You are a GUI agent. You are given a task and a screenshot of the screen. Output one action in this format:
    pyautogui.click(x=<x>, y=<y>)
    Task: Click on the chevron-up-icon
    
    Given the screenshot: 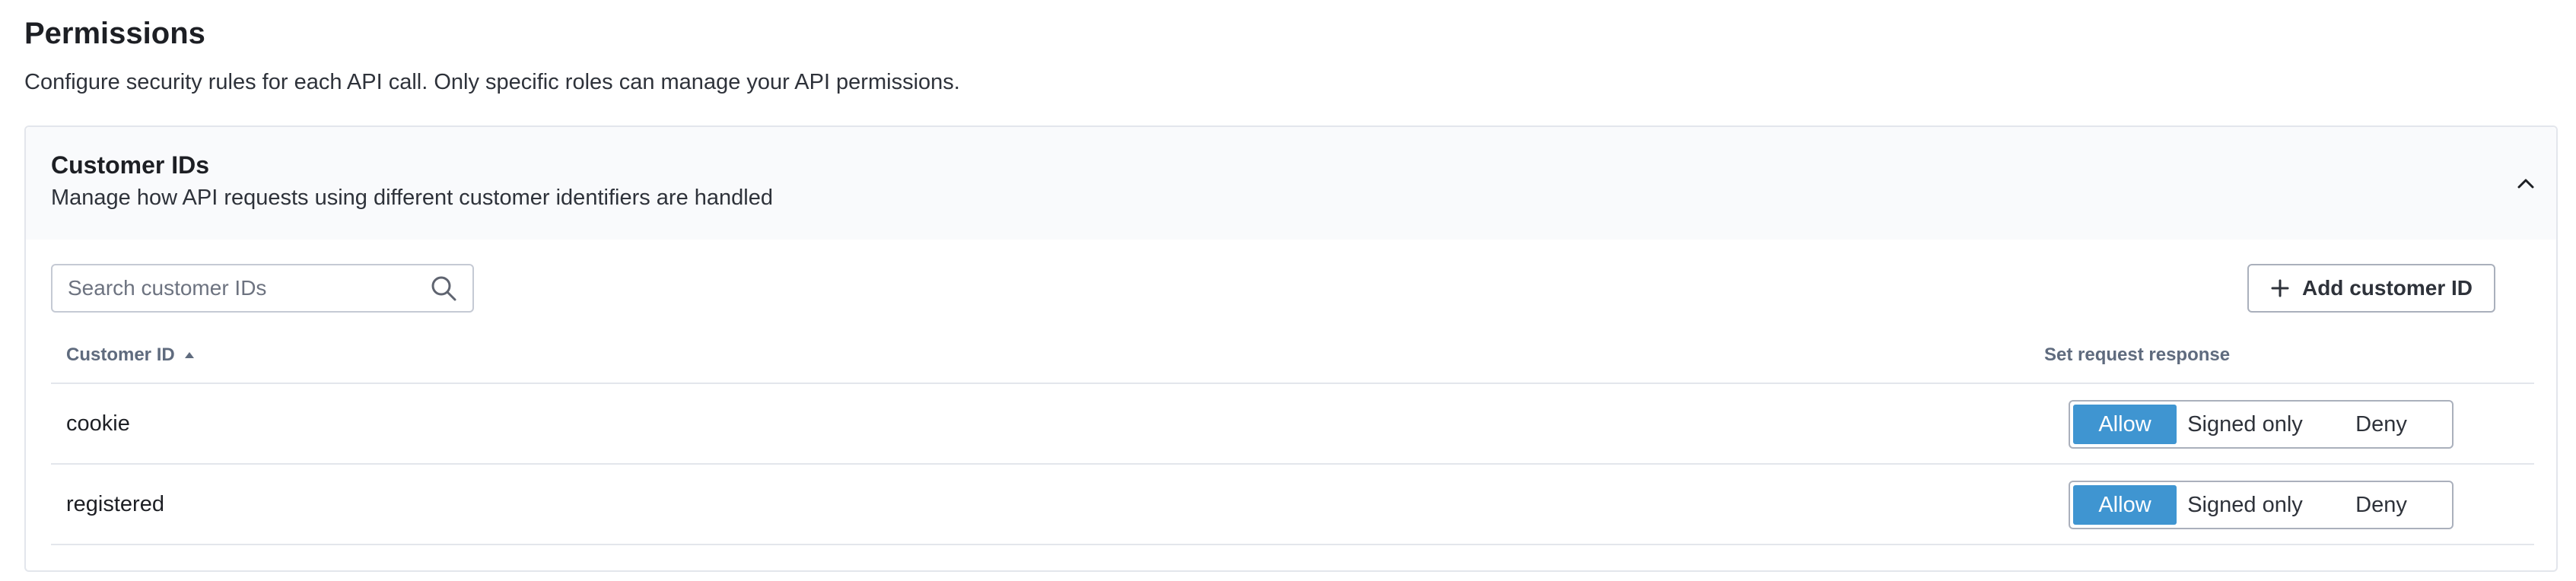 What is the action you would take?
    pyautogui.click(x=2525, y=184)
    